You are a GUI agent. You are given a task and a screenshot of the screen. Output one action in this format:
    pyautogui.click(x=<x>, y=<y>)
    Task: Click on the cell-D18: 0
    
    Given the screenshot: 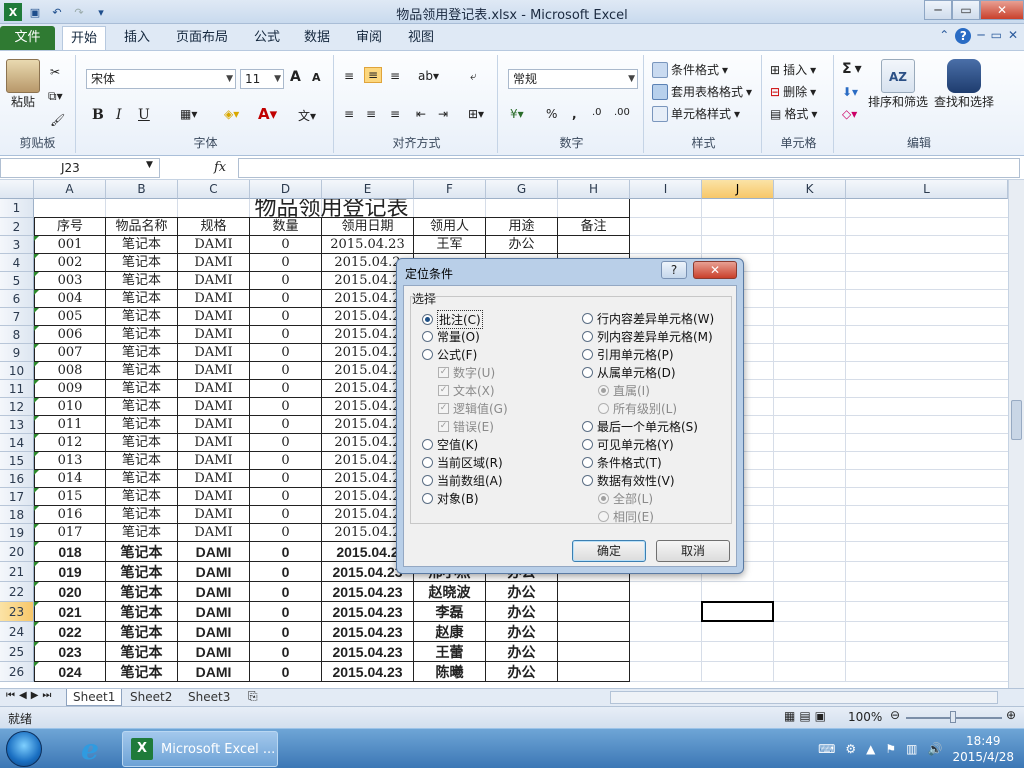 What is the action you would take?
    pyautogui.click(x=286, y=515)
    